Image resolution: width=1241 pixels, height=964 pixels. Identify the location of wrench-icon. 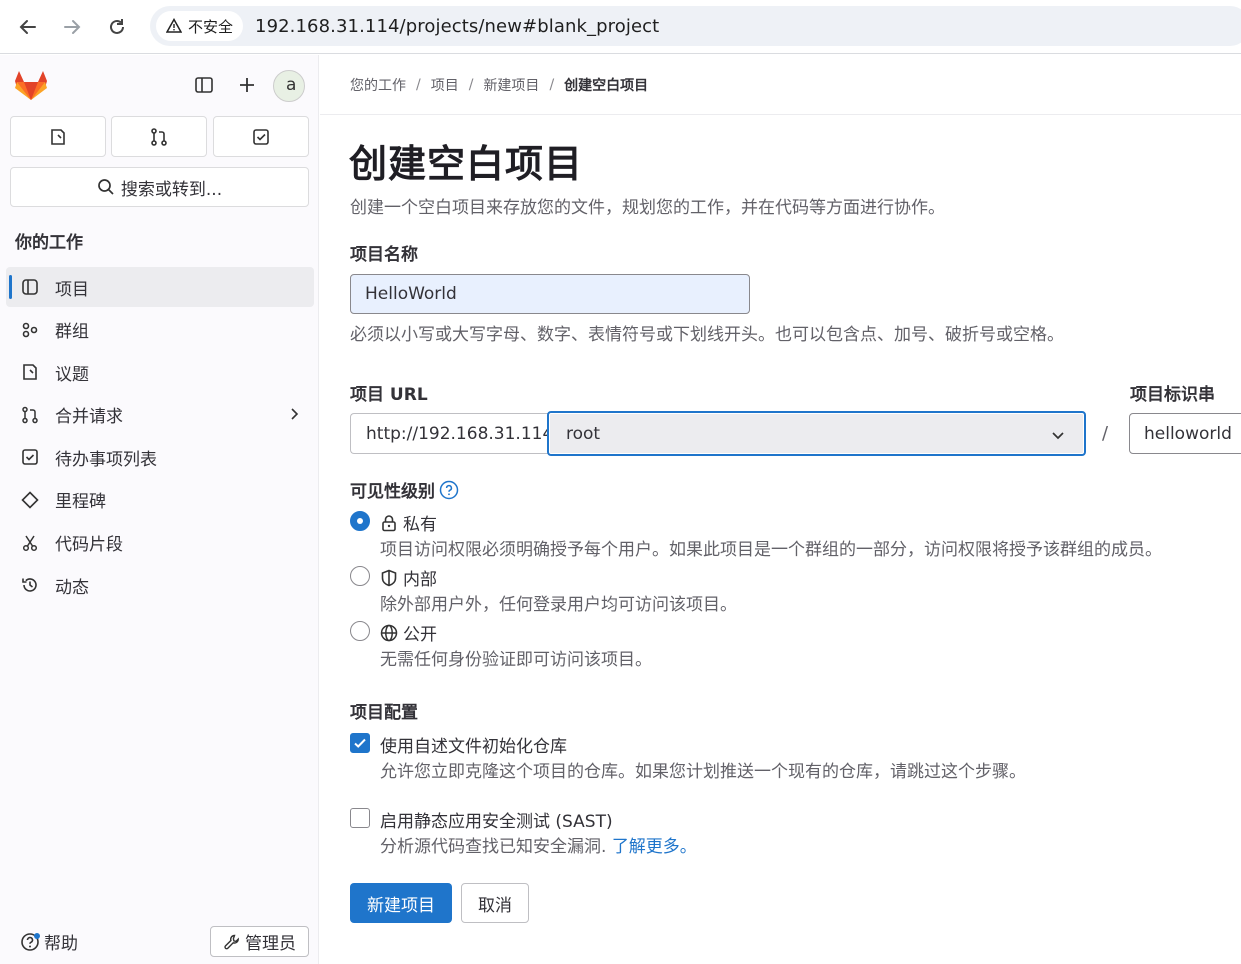
(231, 941).